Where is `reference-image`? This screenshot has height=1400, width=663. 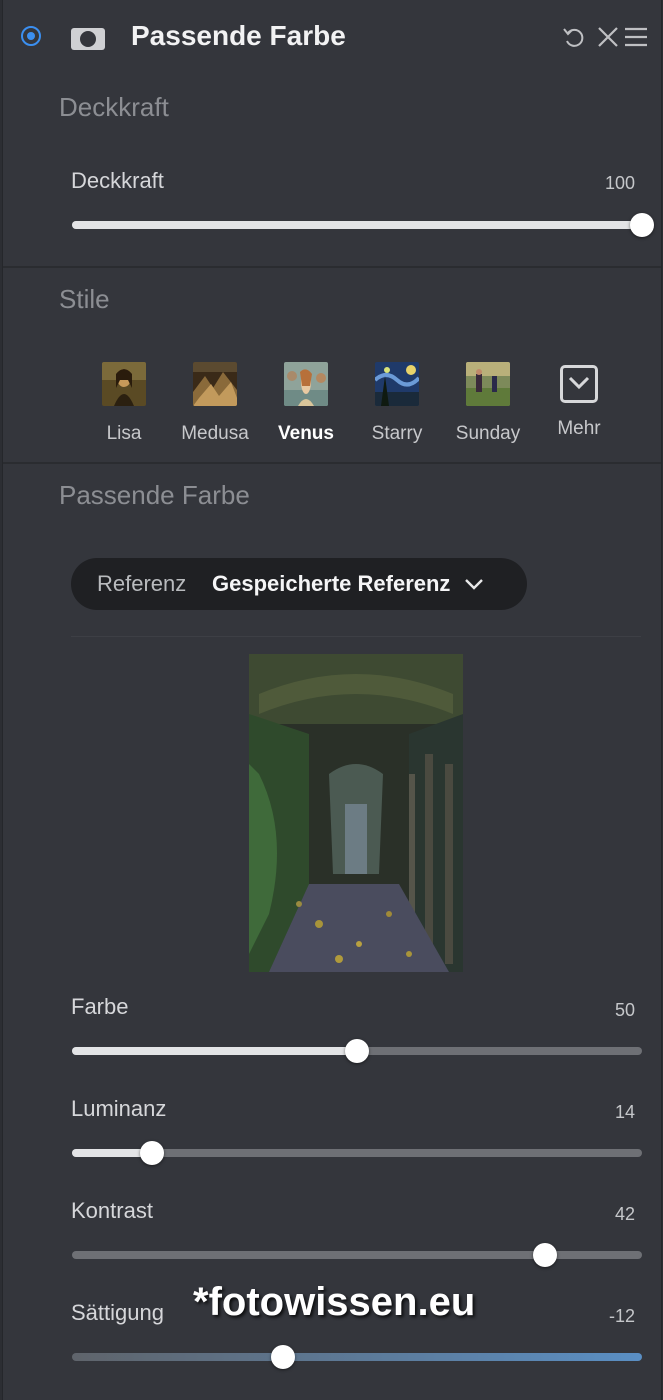
reference-image is located at coordinates (356, 813).